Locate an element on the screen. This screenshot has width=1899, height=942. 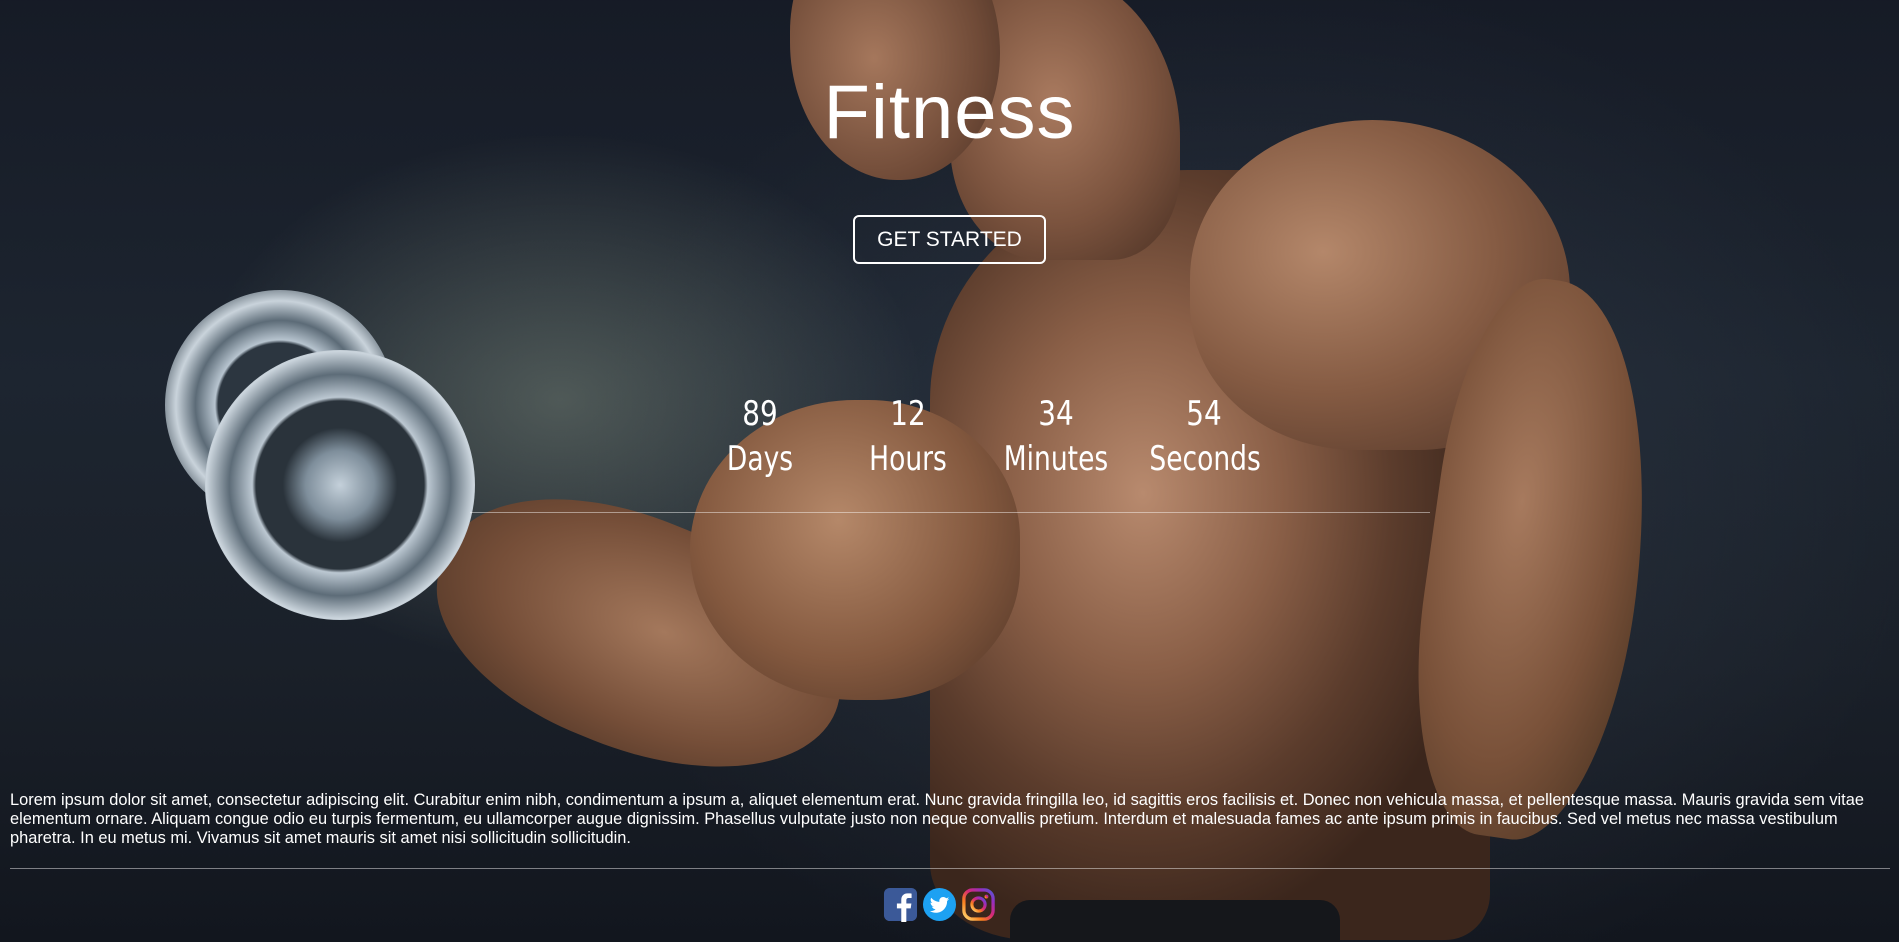
dumbbell-shape is located at coordinates (280, 405).